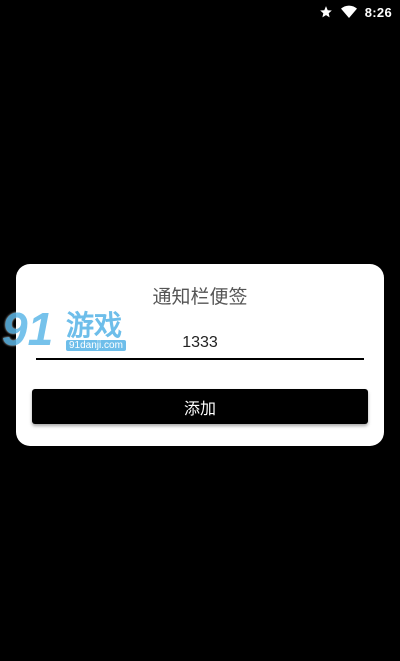  Describe the element at coordinates (348, 12) in the screenshot. I see `wifi-icon` at that location.